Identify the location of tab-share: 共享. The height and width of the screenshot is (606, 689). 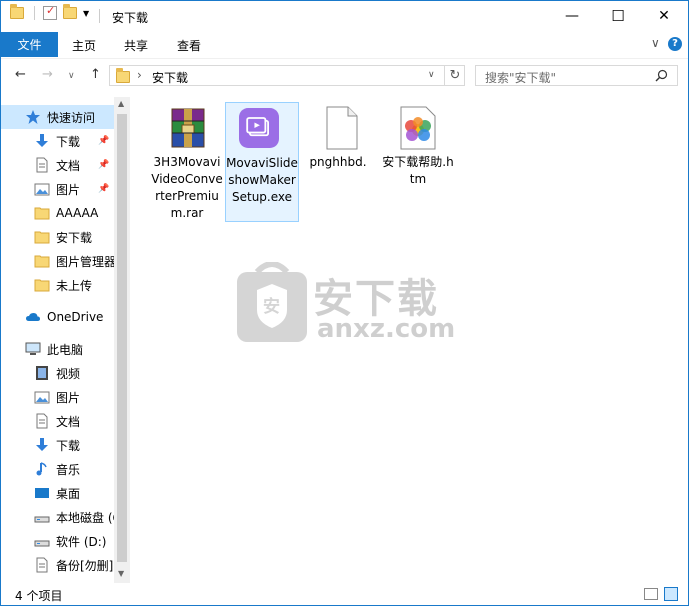
(136, 45).